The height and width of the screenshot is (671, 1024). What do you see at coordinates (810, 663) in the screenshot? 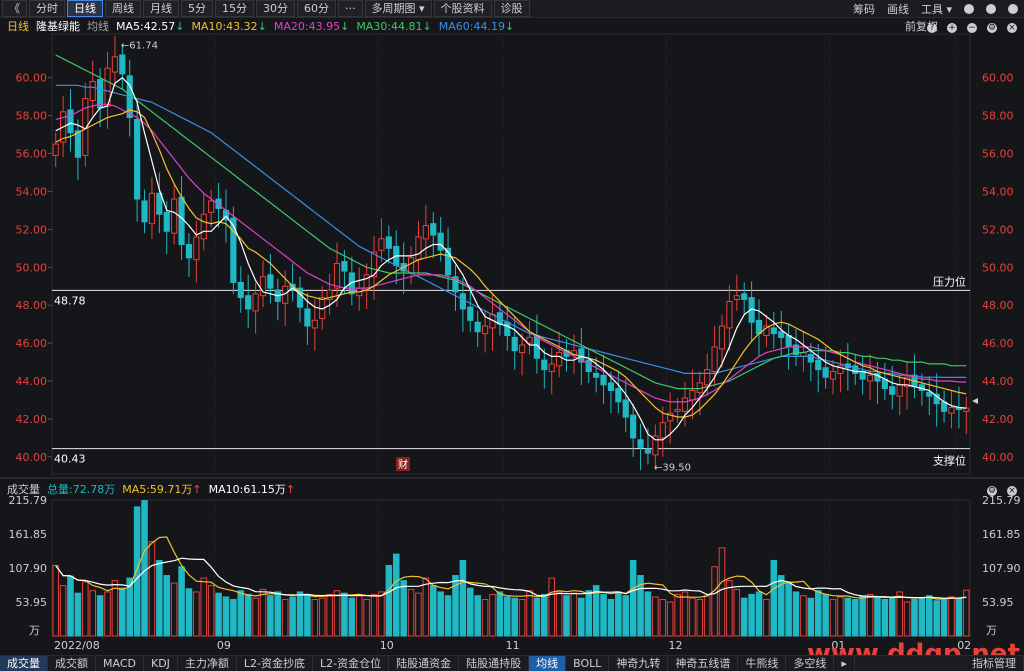
I see `indicator-tab-14: 多空线` at bounding box center [810, 663].